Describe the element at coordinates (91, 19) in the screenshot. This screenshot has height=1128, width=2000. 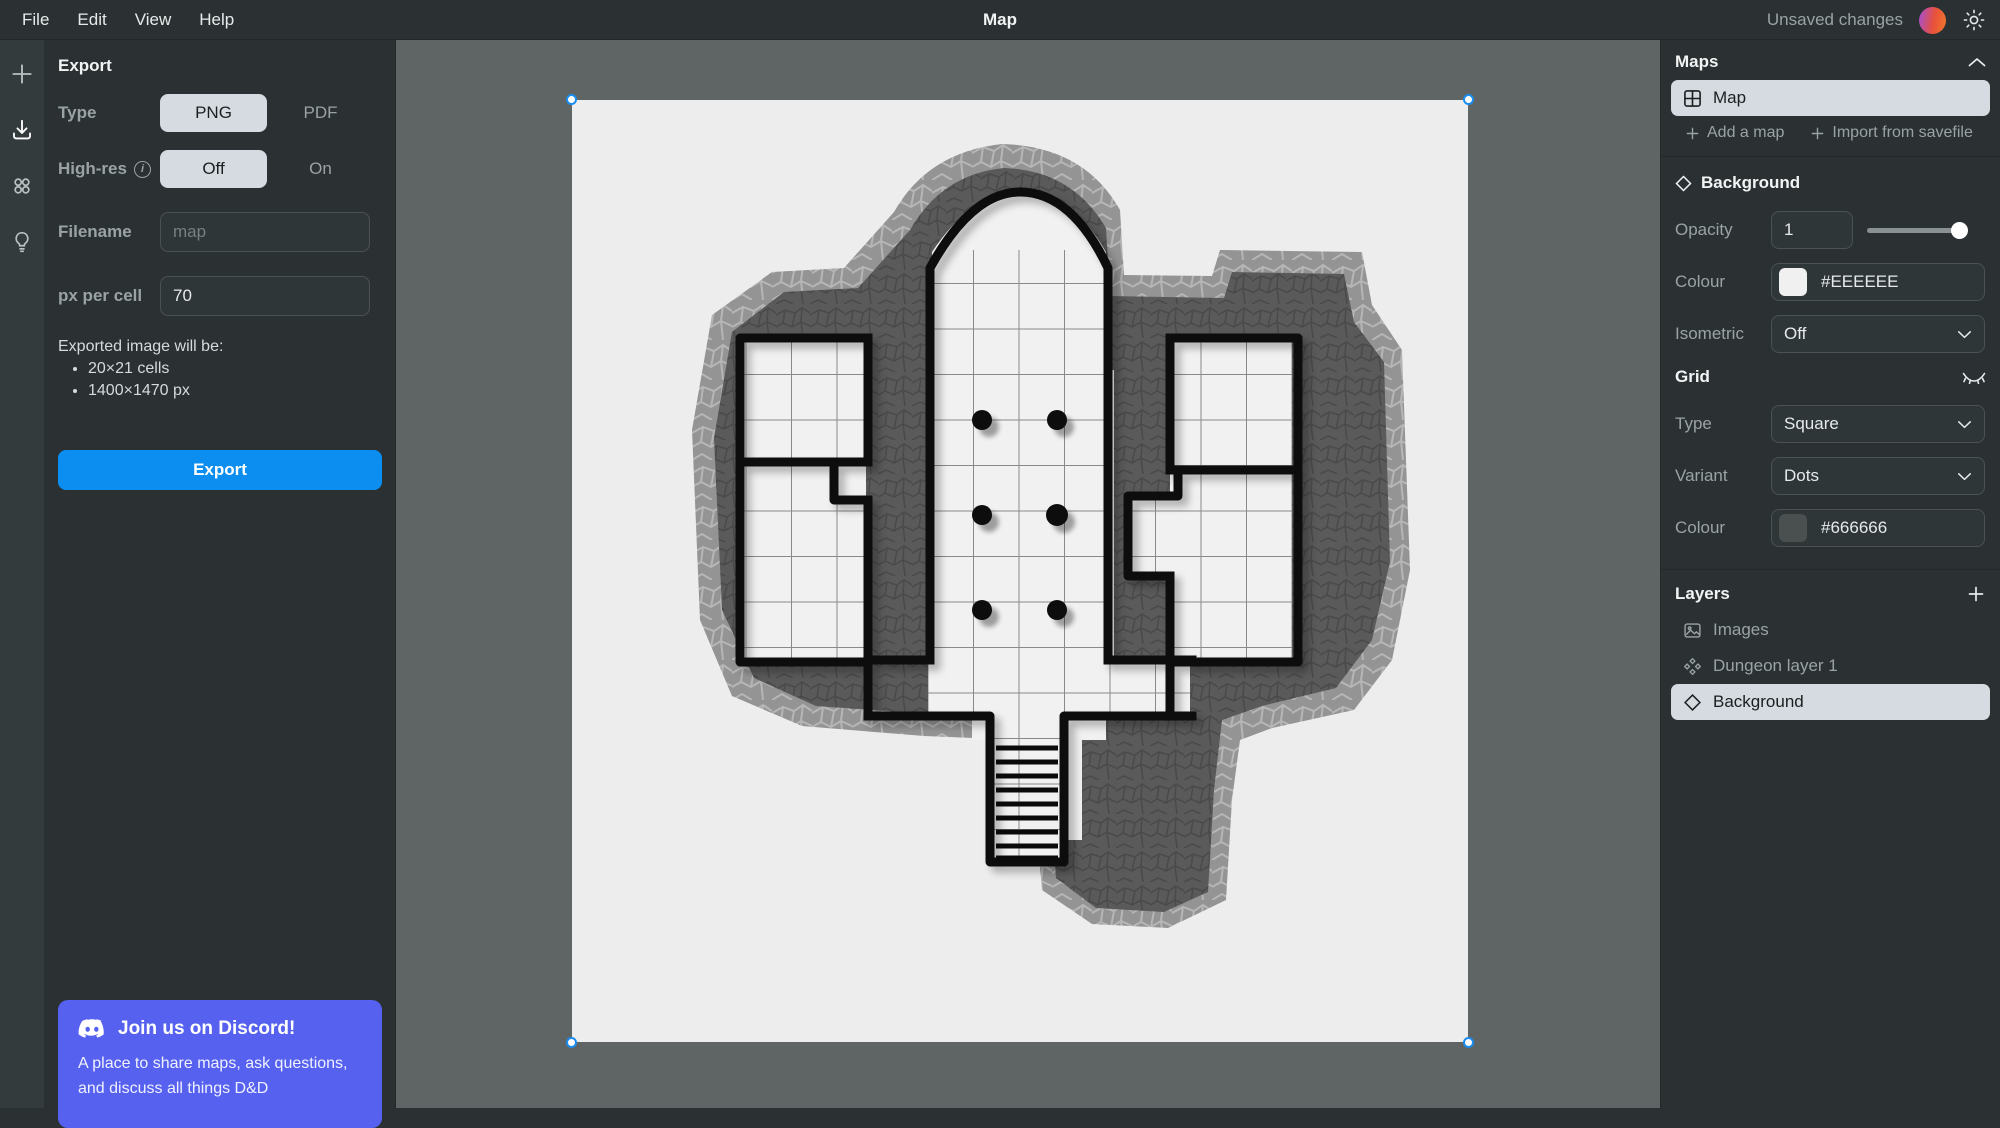
I see `menu-item-edit: Edit` at that location.